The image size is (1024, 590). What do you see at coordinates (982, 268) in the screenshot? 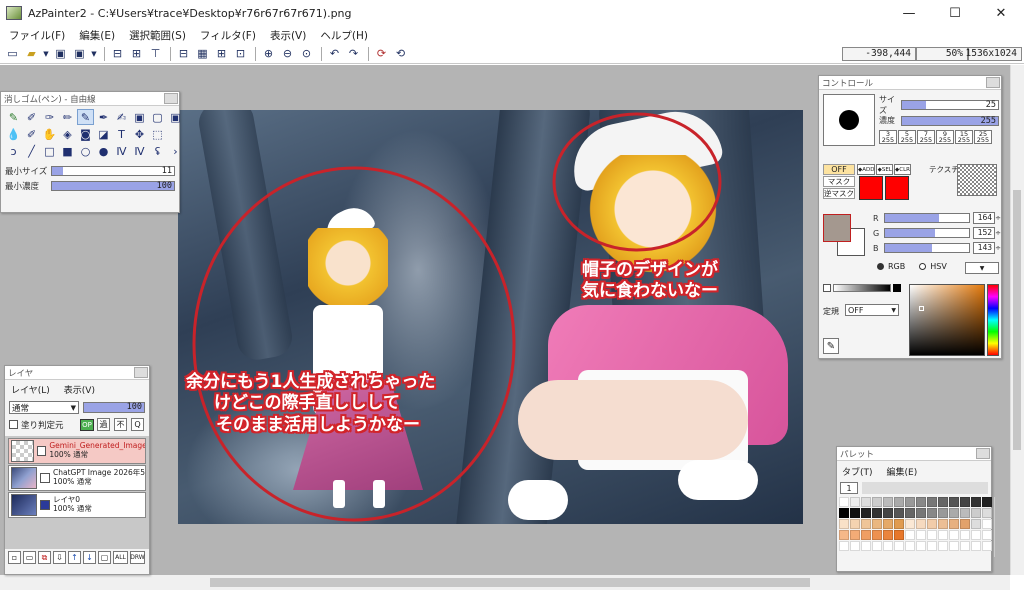
I see `color-mode-dropdown: ▼` at bounding box center [982, 268].